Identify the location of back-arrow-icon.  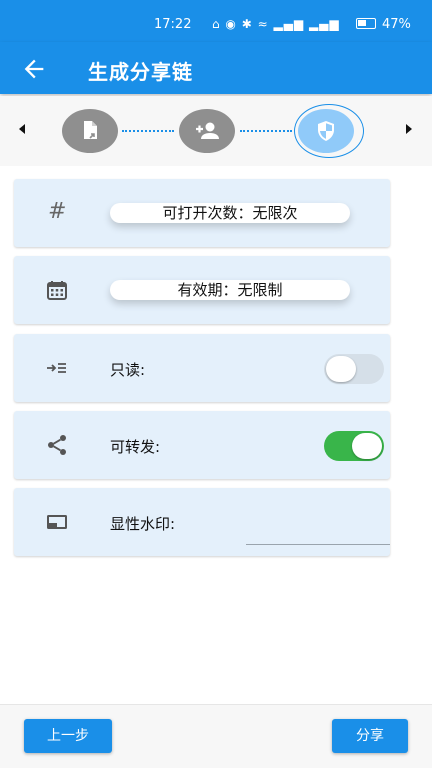
(34, 69).